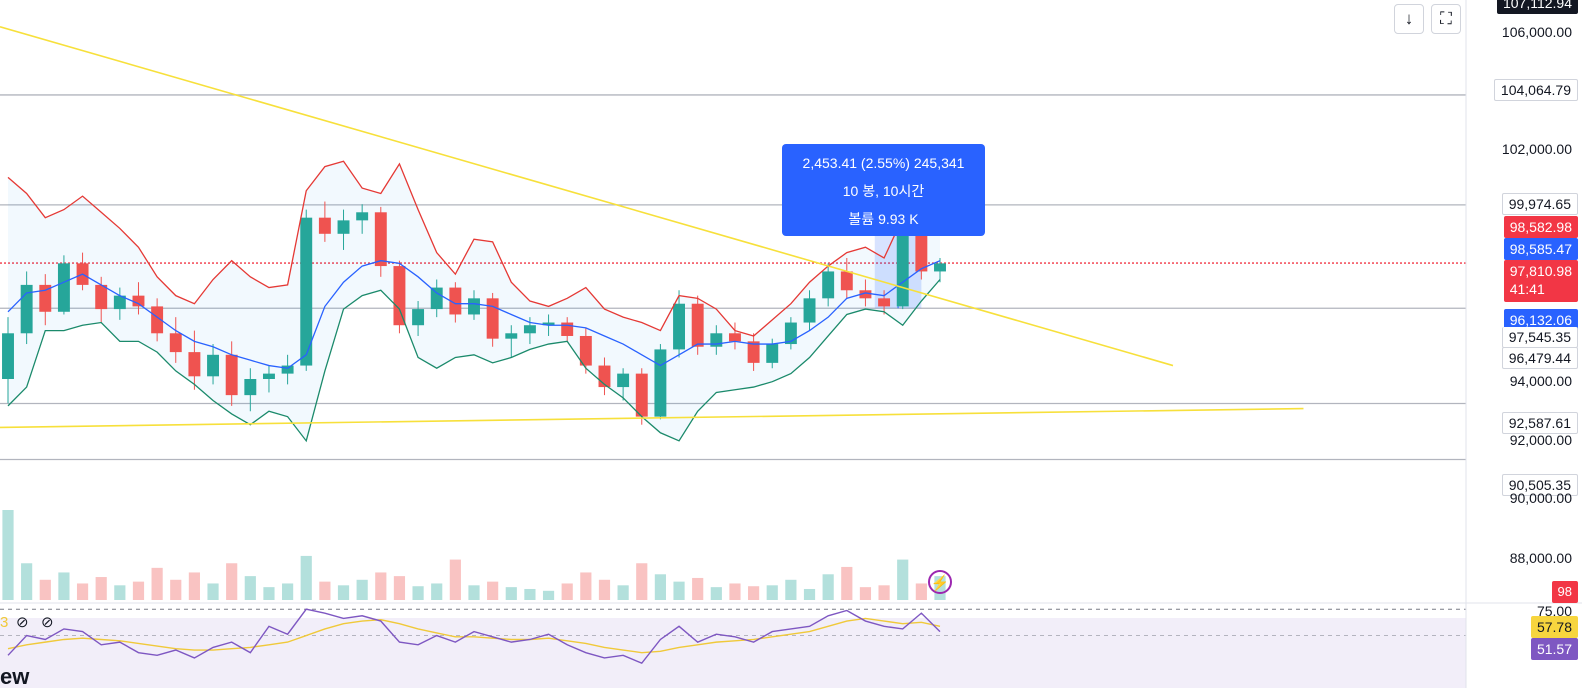 The image size is (1582, 690). I want to click on current-price-value: 97,810.98, so click(1540, 271).